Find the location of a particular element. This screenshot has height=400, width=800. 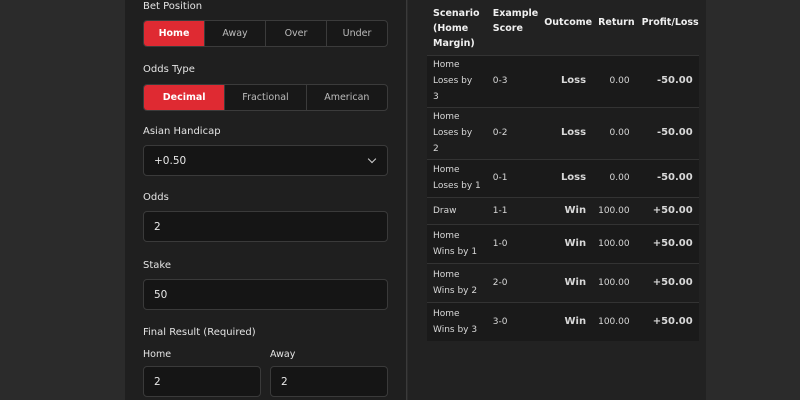

row-score: 2-0 is located at coordinates (512, 282).